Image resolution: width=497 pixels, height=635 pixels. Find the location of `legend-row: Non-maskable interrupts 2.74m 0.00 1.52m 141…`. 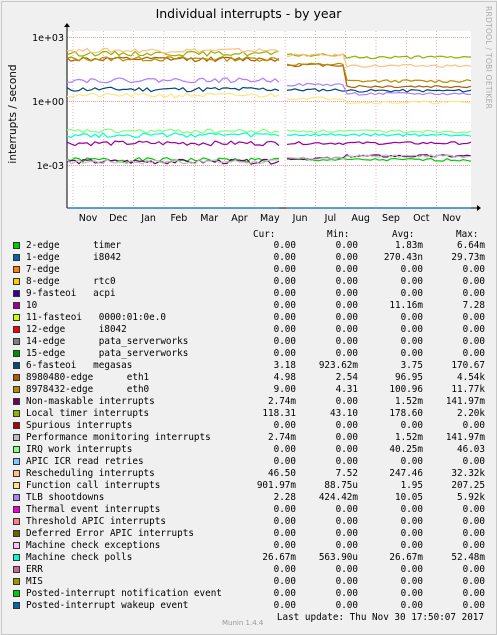

legend-row: Non-maskable interrupts 2.74m 0.00 1.52m 141… is located at coordinates (248, 402).